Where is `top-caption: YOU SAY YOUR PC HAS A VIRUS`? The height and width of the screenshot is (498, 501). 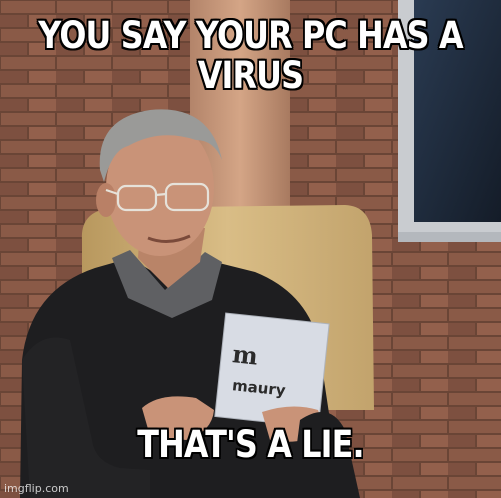 top-caption: YOU SAY YOUR PC HAS A VIRUS is located at coordinates (250, 55).